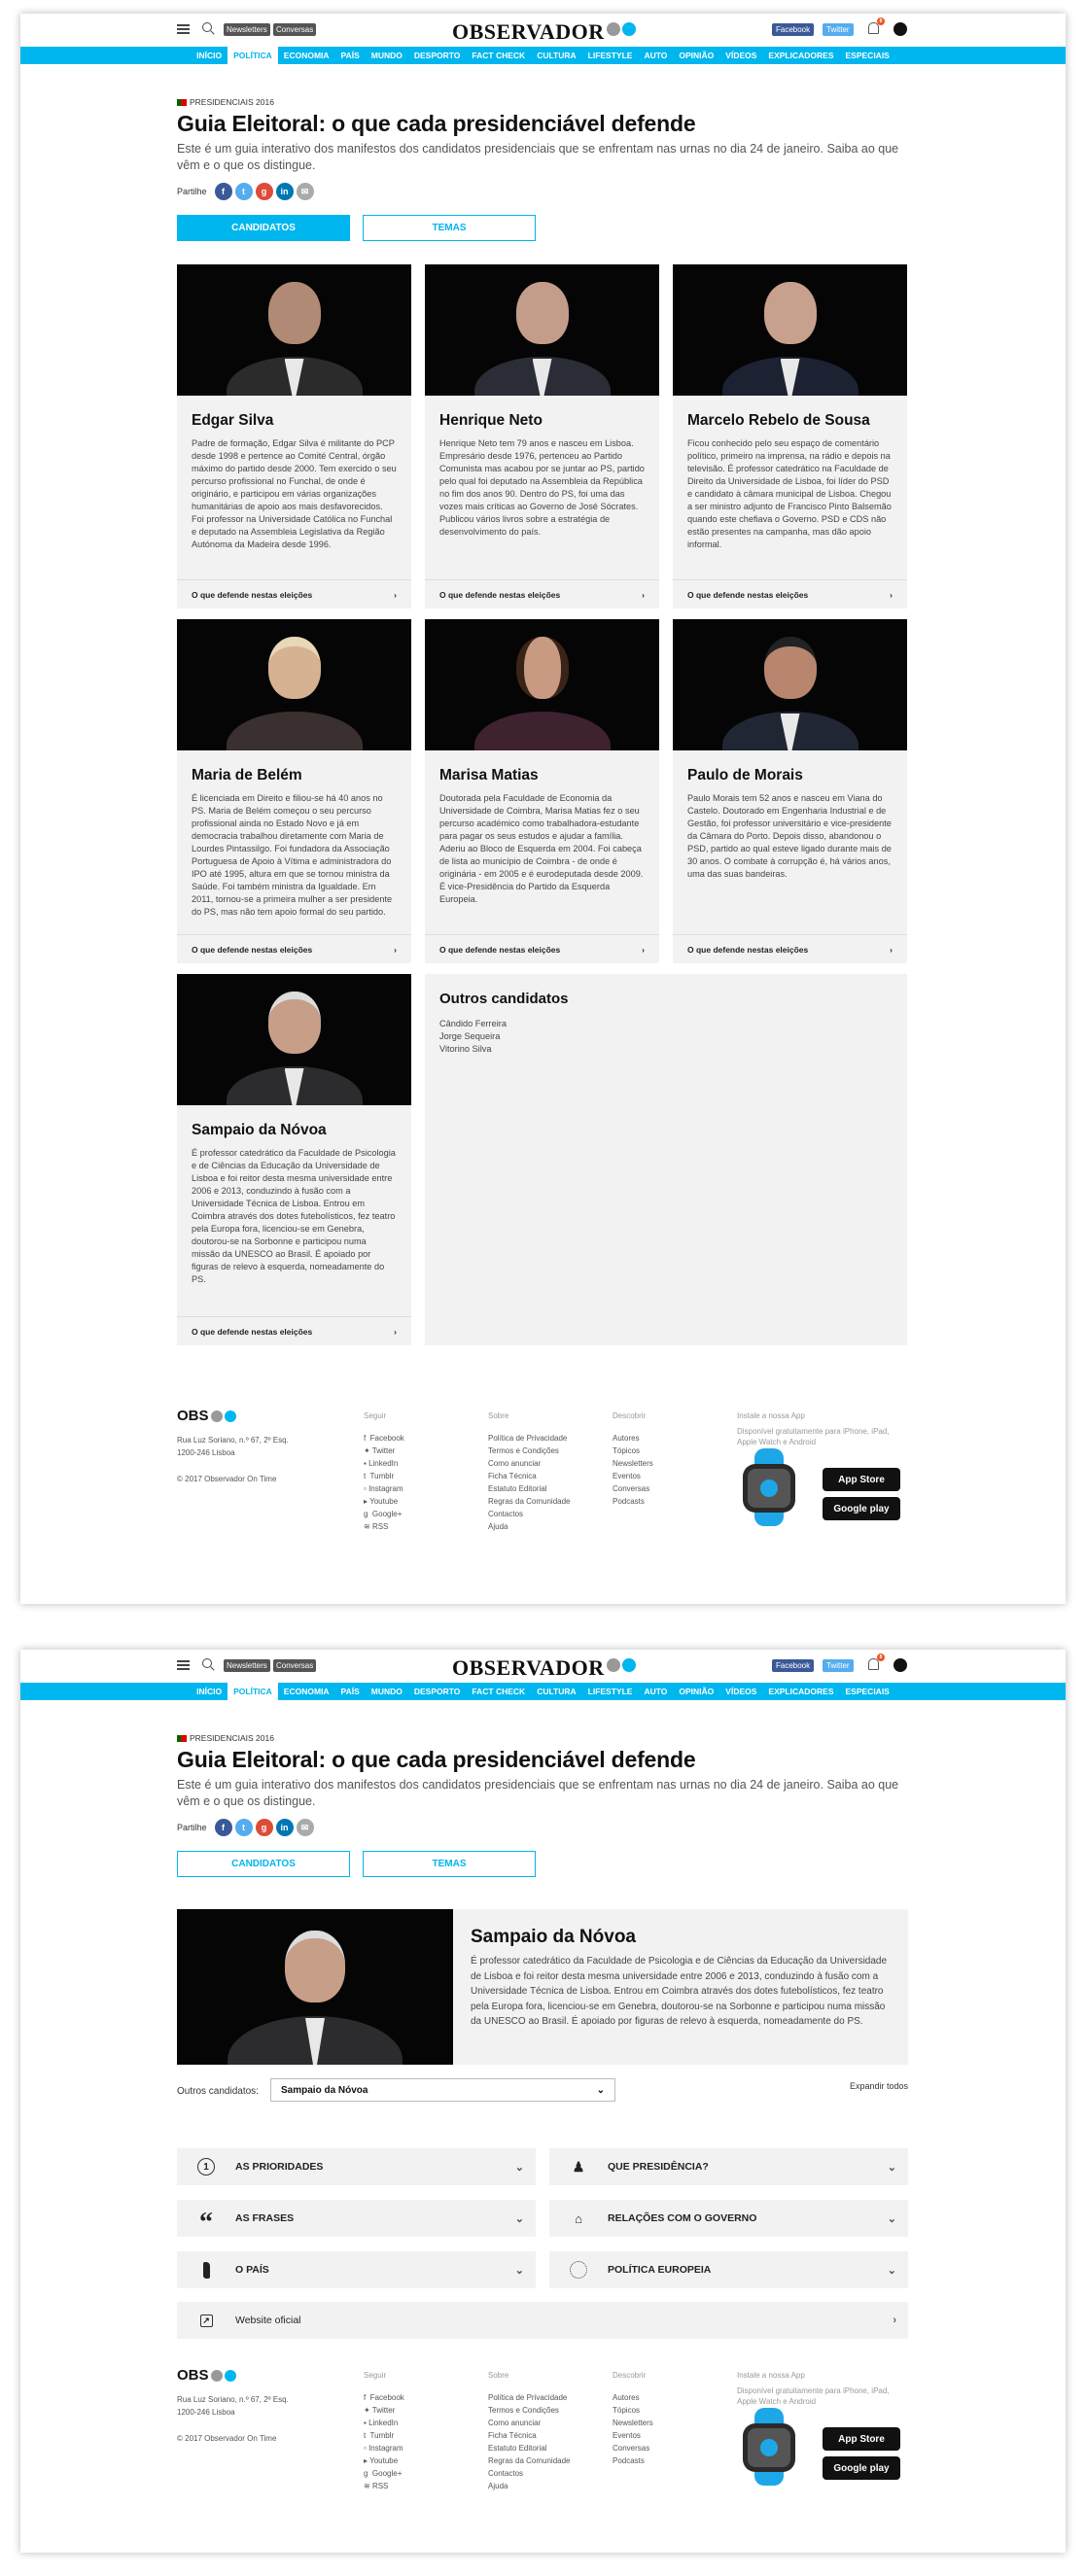 The width and height of the screenshot is (1086, 2576). What do you see at coordinates (529, 2397) in the screenshot?
I see `footer-link: Política de Privacidade` at bounding box center [529, 2397].